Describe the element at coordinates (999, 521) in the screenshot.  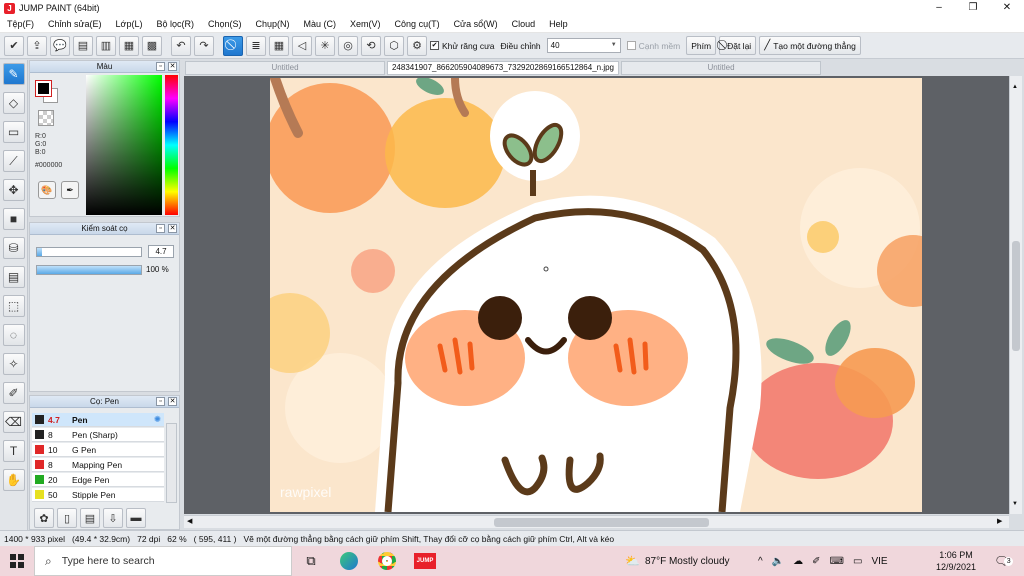
I see `scroll-right-icon: ▶` at that location.